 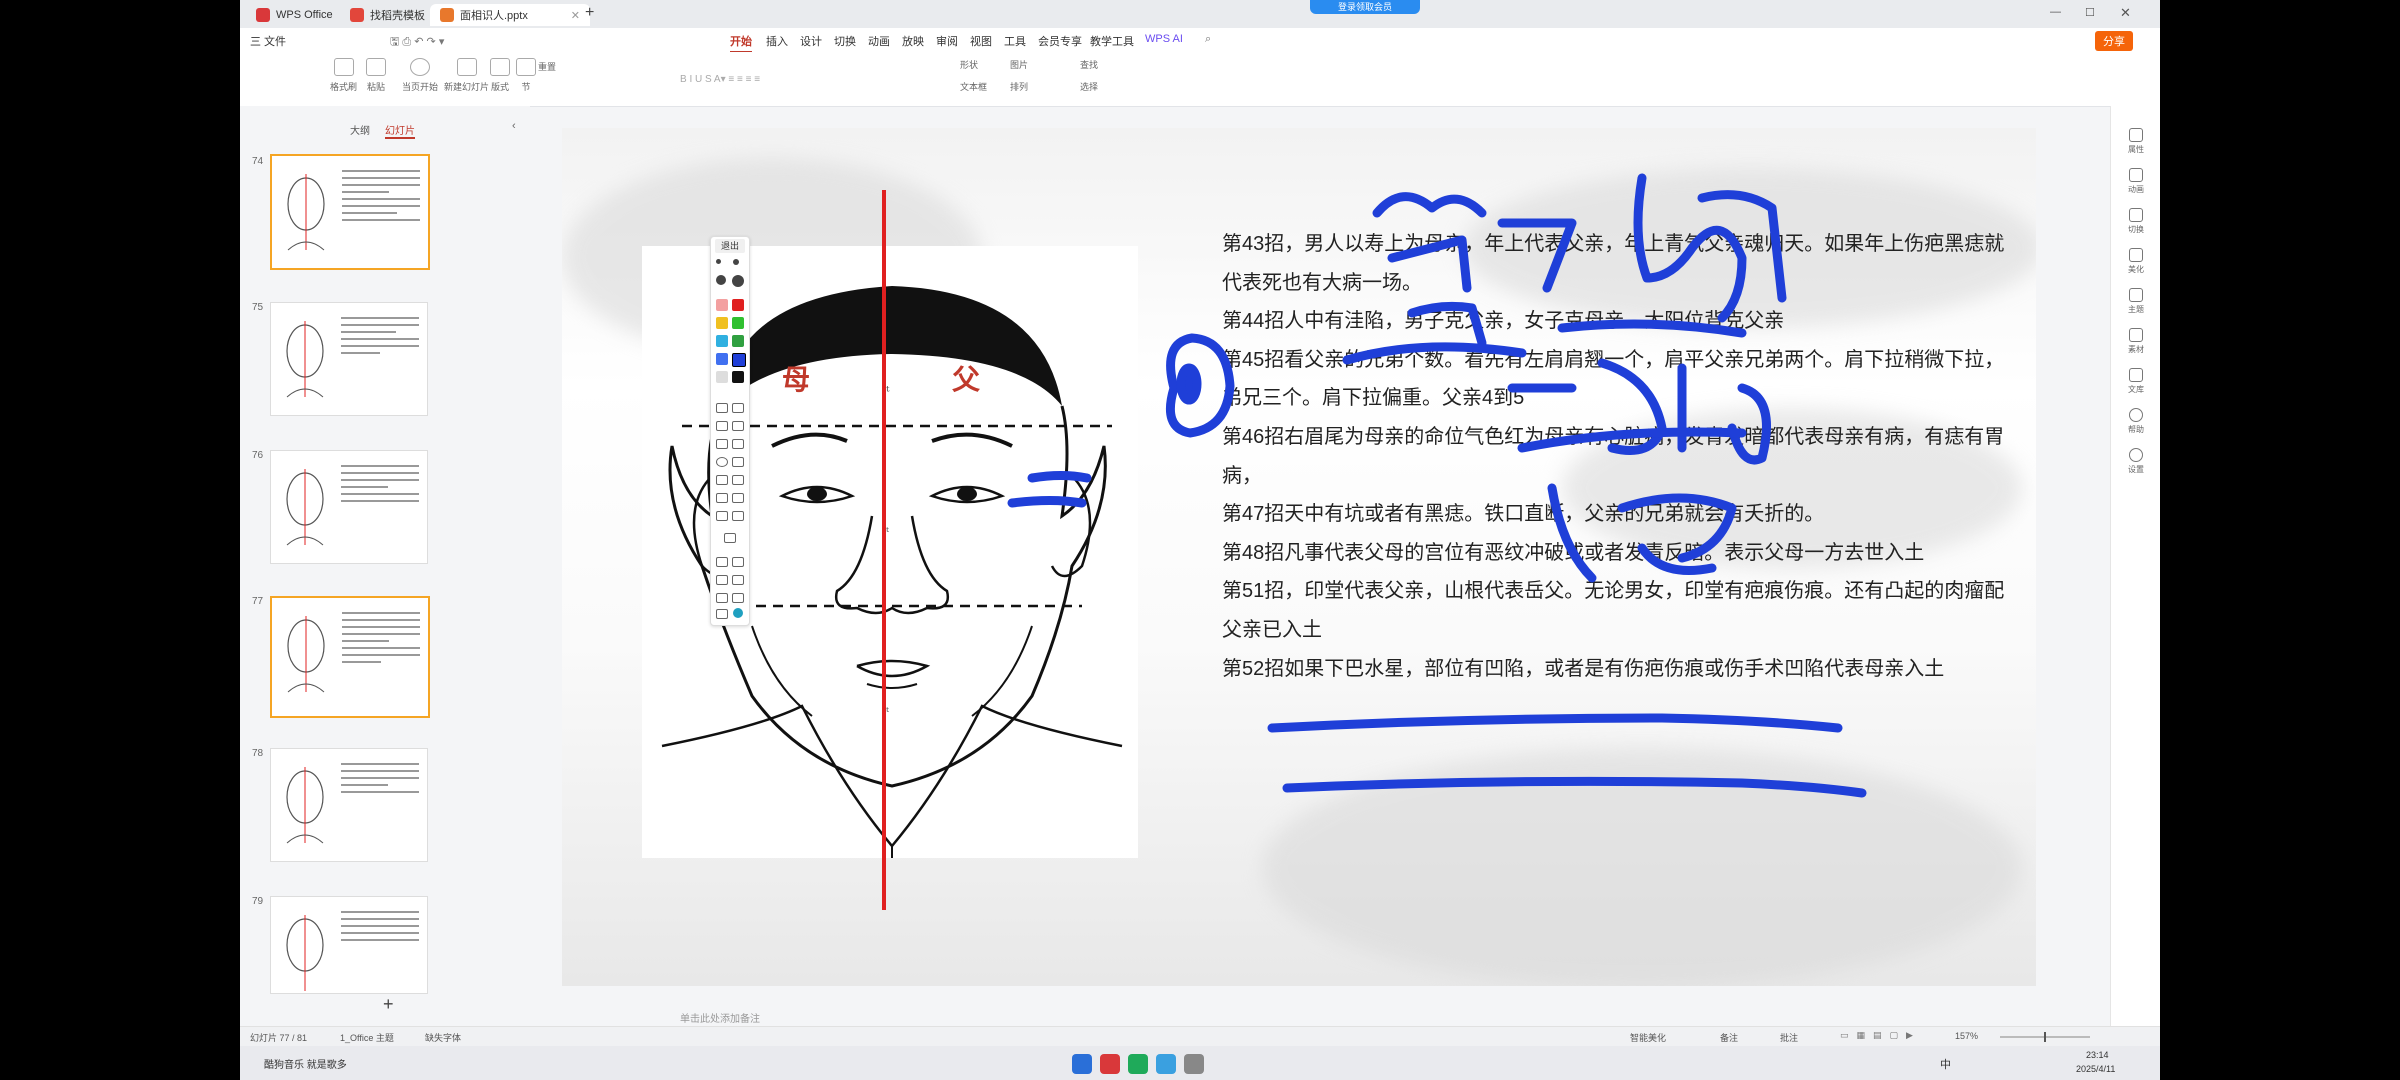 What do you see at coordinates (367, 1037) in the screenshot?
I see `theme-name: 1_Office 主题` at bounding box center [367, 1037].